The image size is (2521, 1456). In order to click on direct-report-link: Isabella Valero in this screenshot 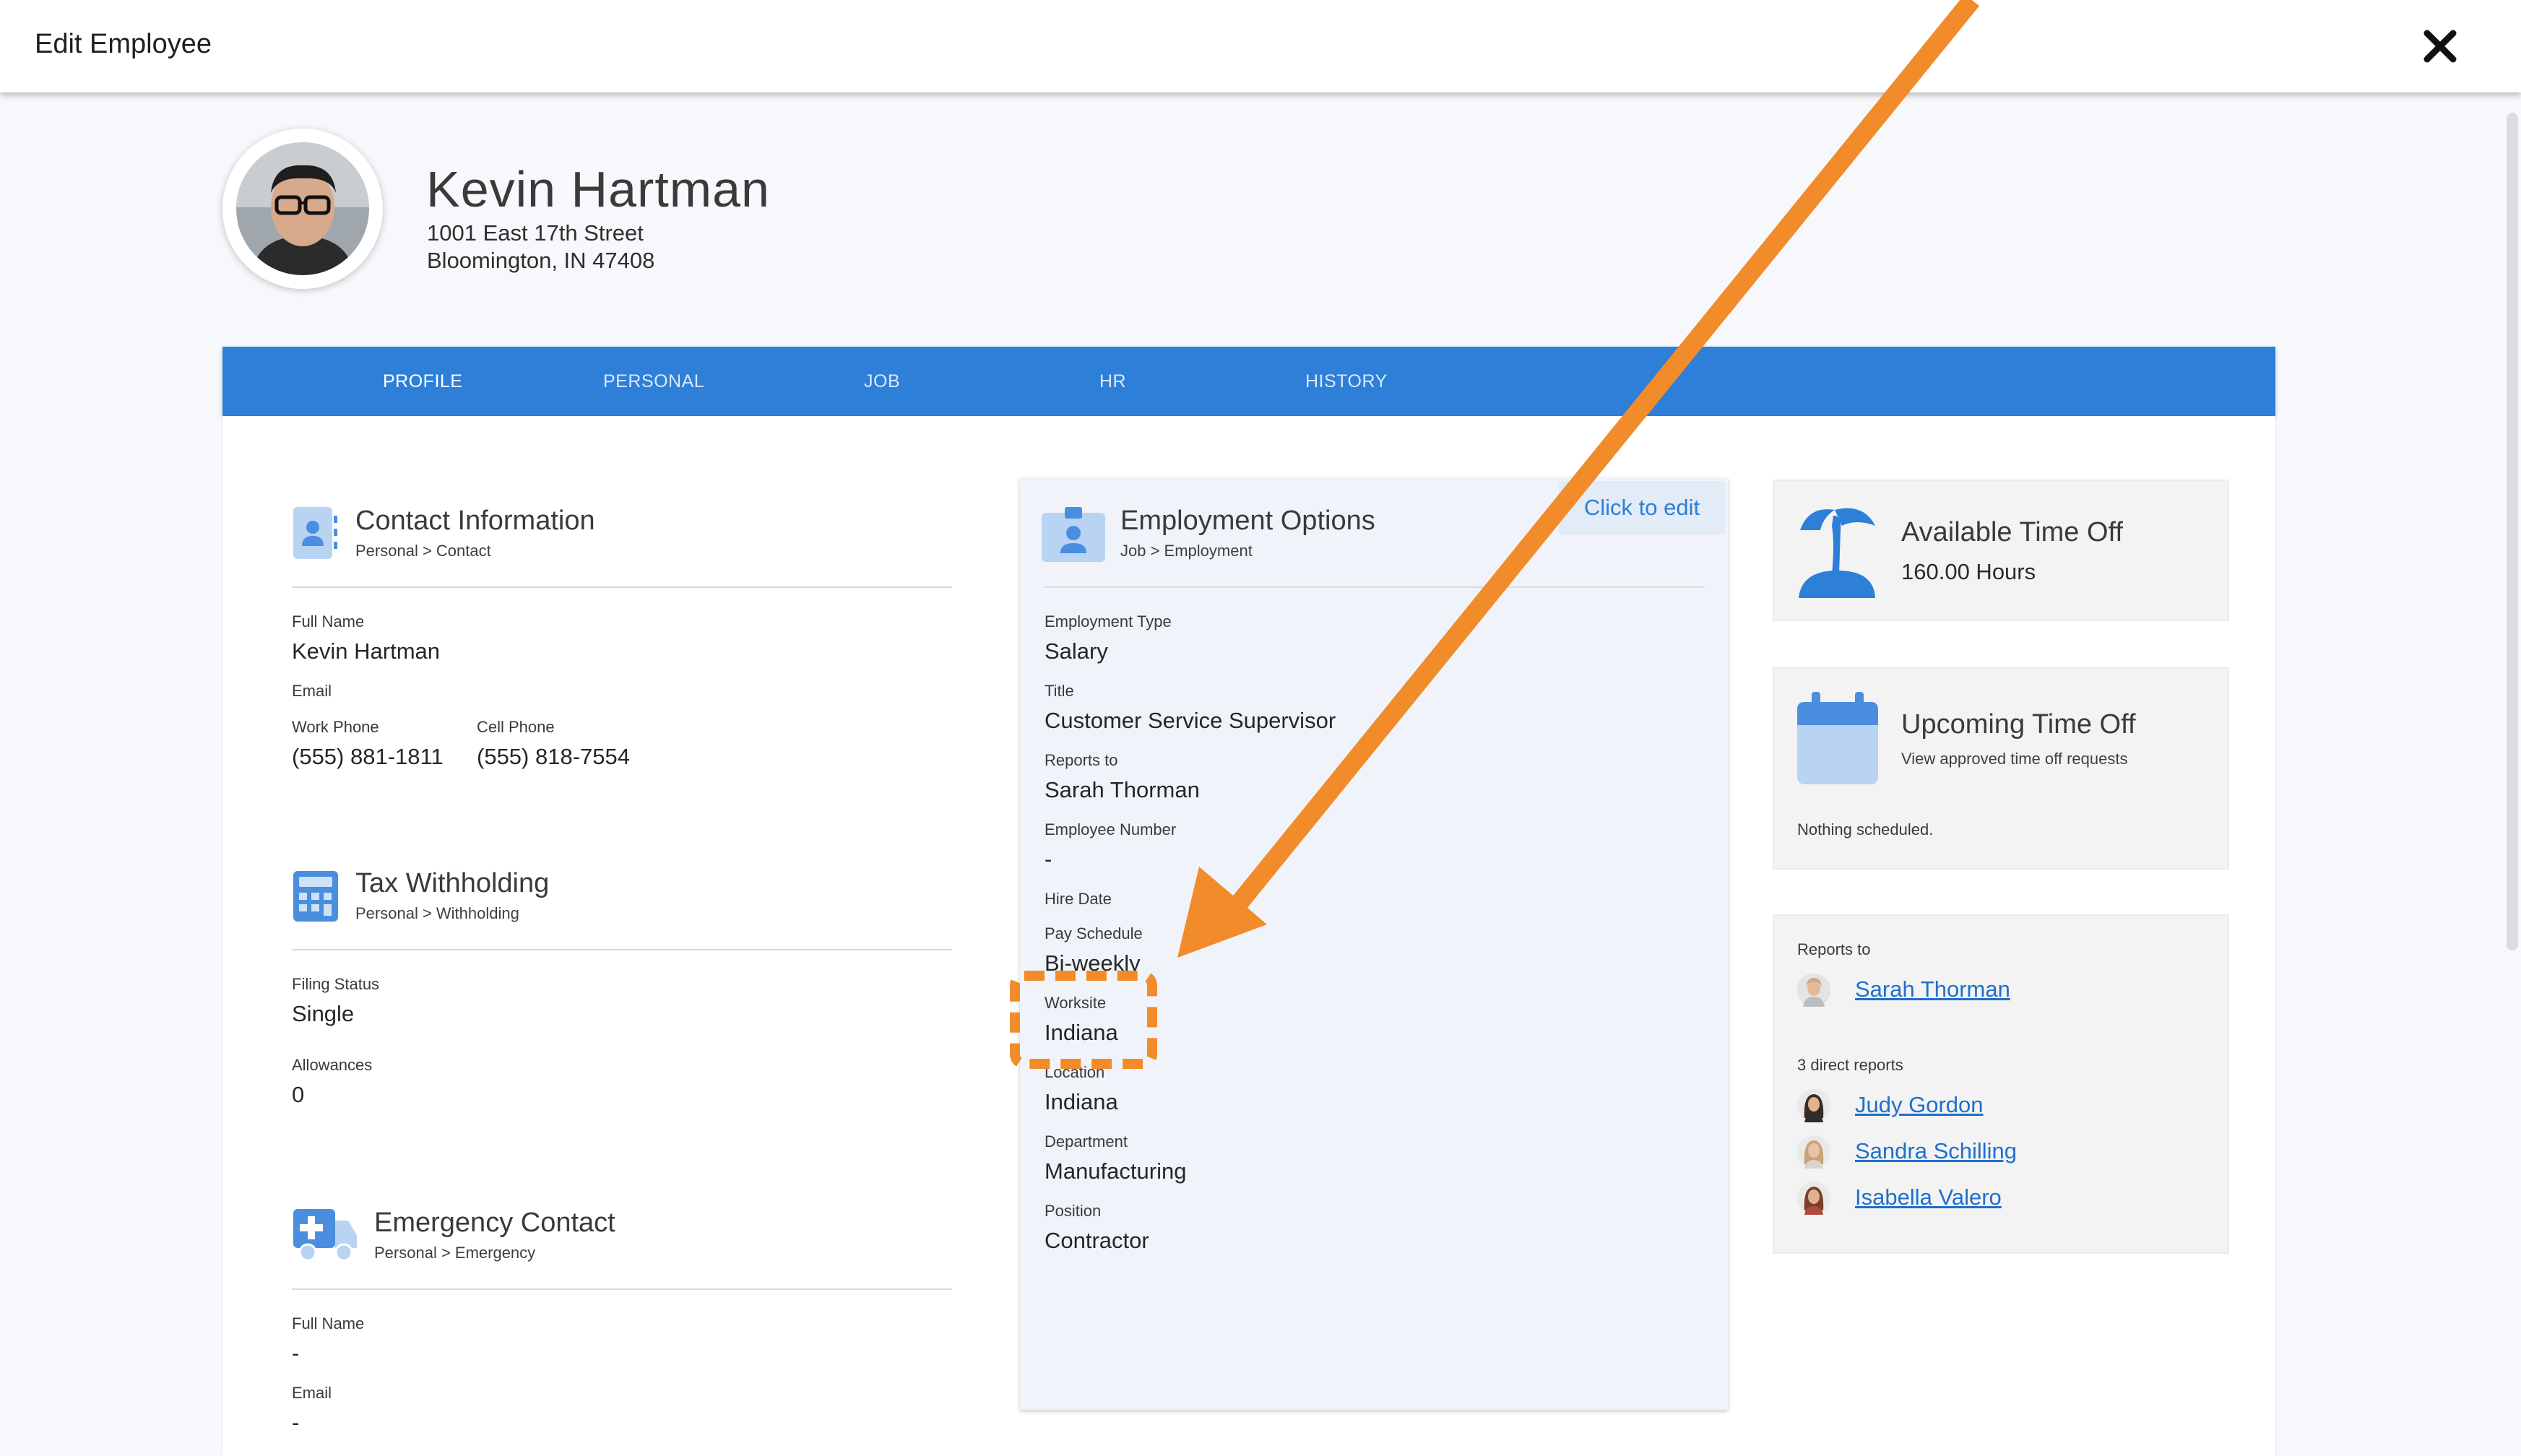, I will do `click(1929, 1197)`.